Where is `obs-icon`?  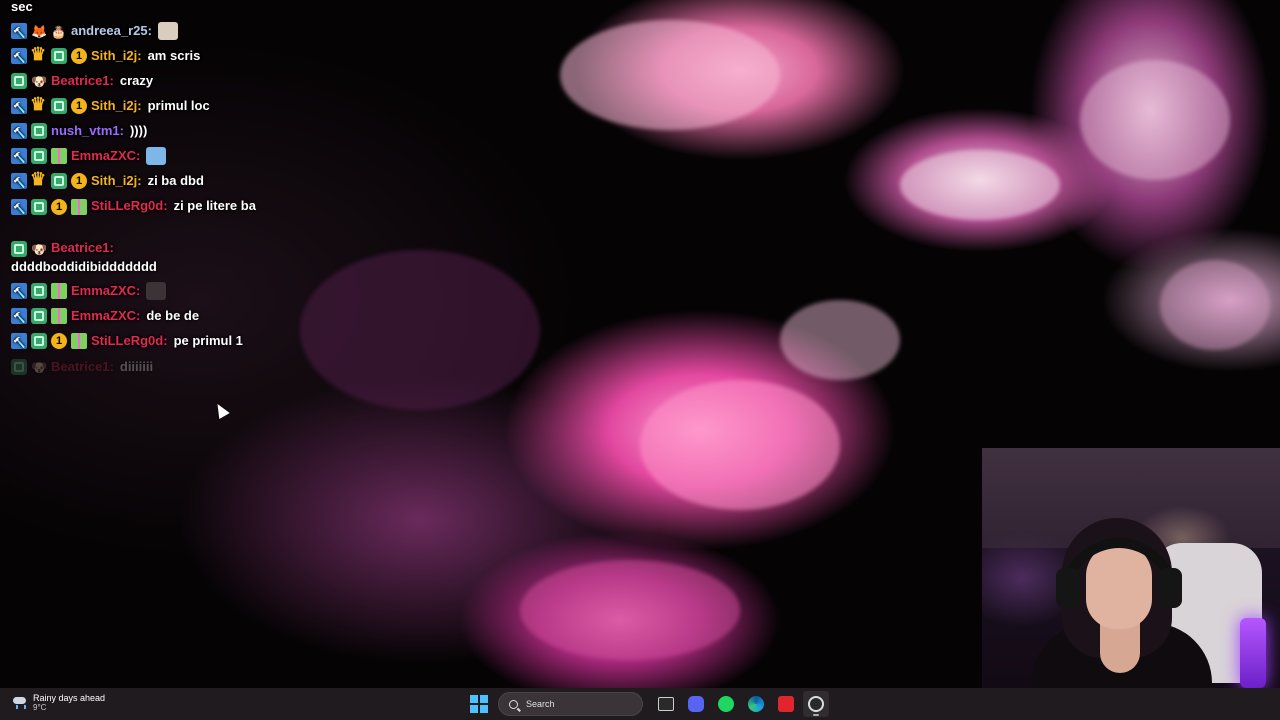
obs-icon is located at coordinates (816, 704).